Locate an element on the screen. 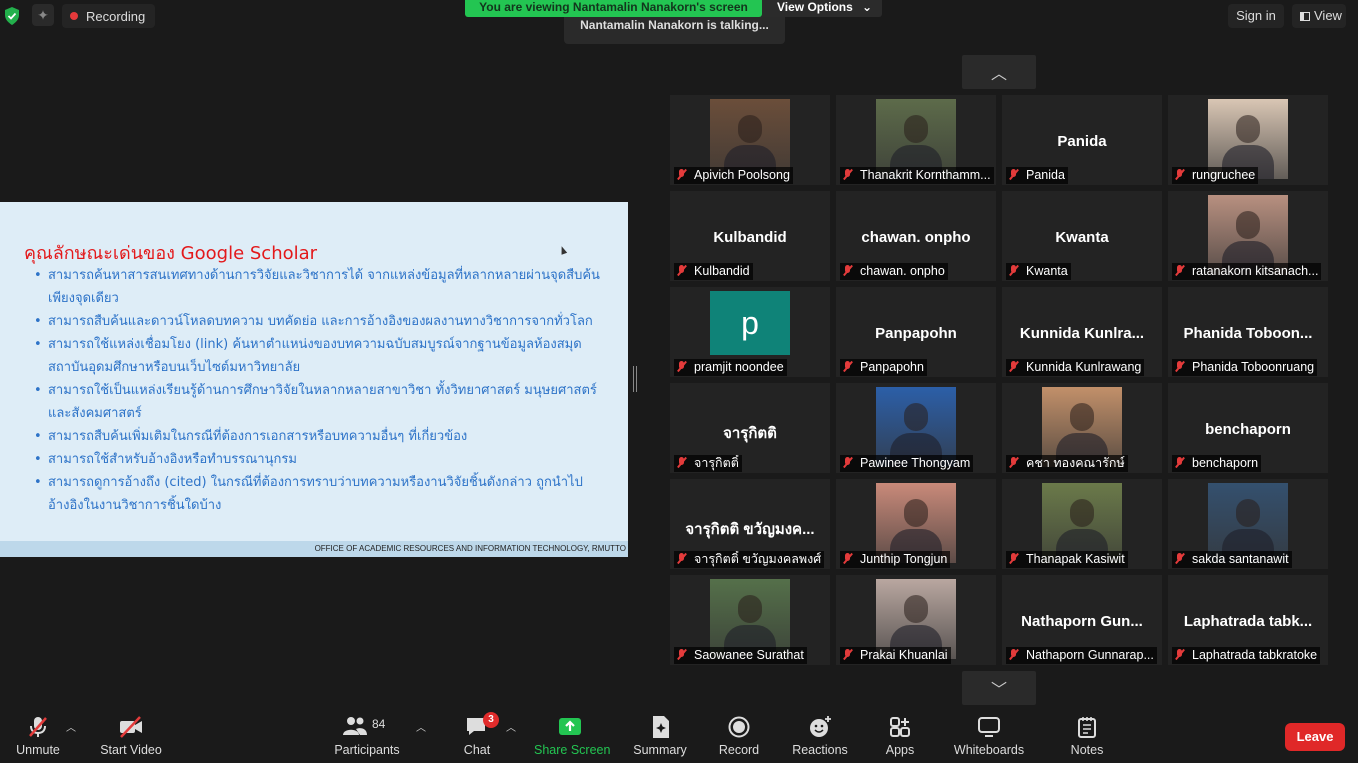  notes-button: Notes is located at coordinates (1087, 734).